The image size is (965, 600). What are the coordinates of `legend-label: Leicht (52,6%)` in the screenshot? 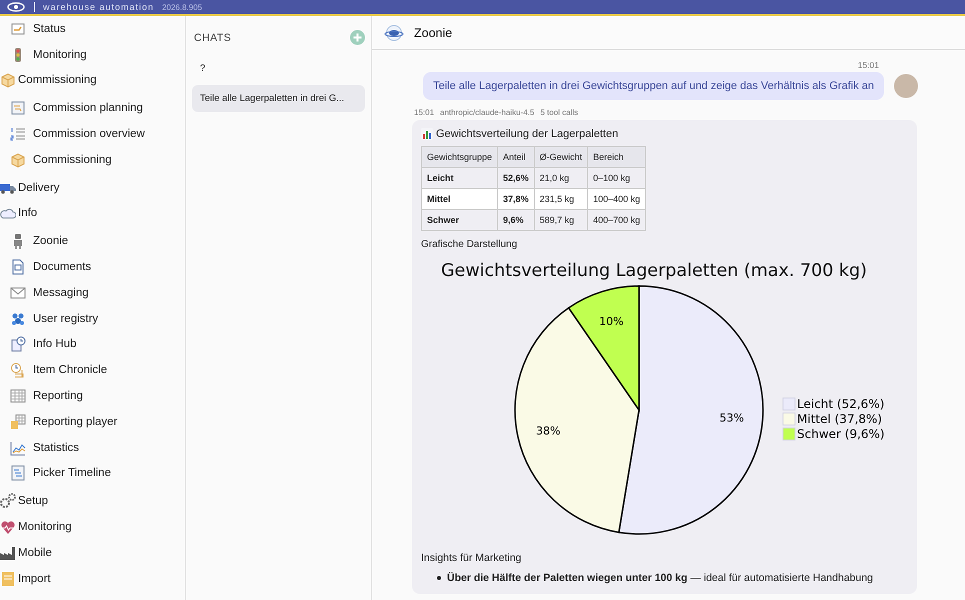 It's located at (840, 404).